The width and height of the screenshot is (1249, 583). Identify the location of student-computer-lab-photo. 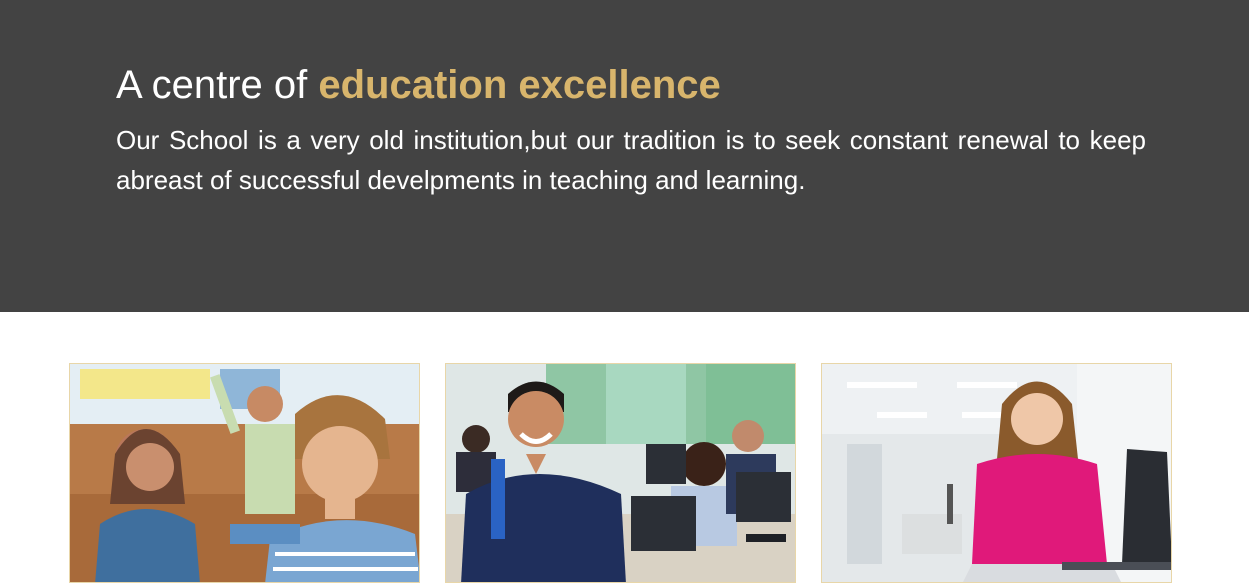
(620, 473).